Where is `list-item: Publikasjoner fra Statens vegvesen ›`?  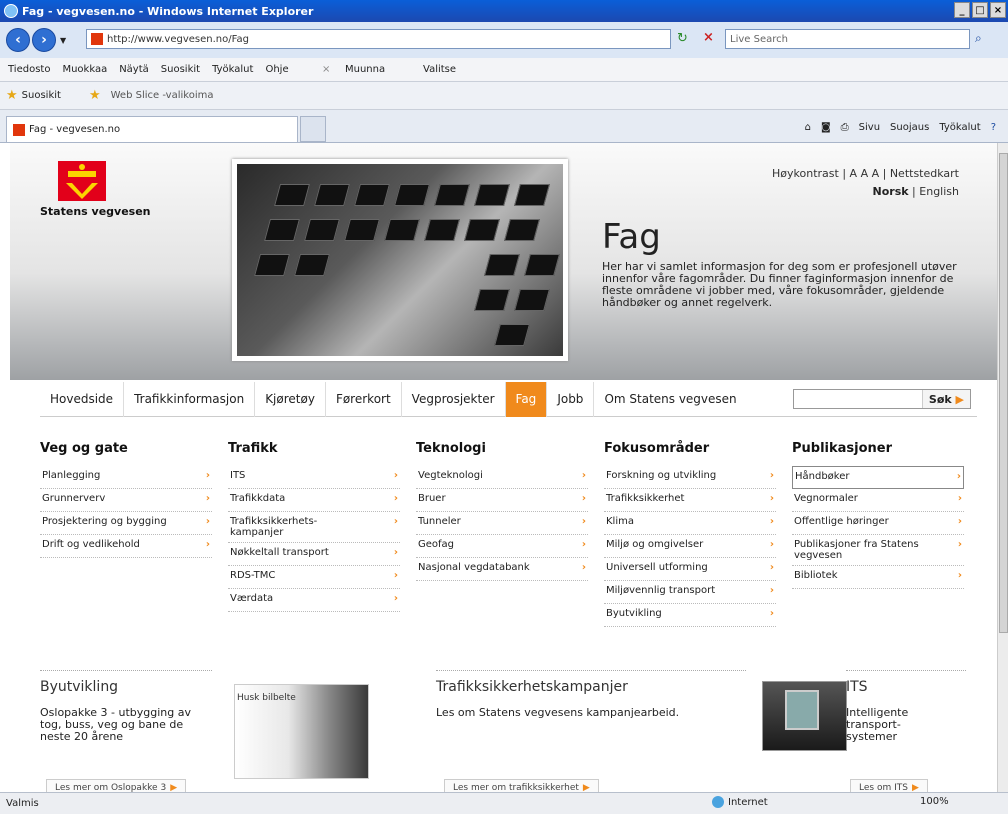 list-item: Publikasjoner fra Statens vegvesen › is located at coordinates (878, 550).